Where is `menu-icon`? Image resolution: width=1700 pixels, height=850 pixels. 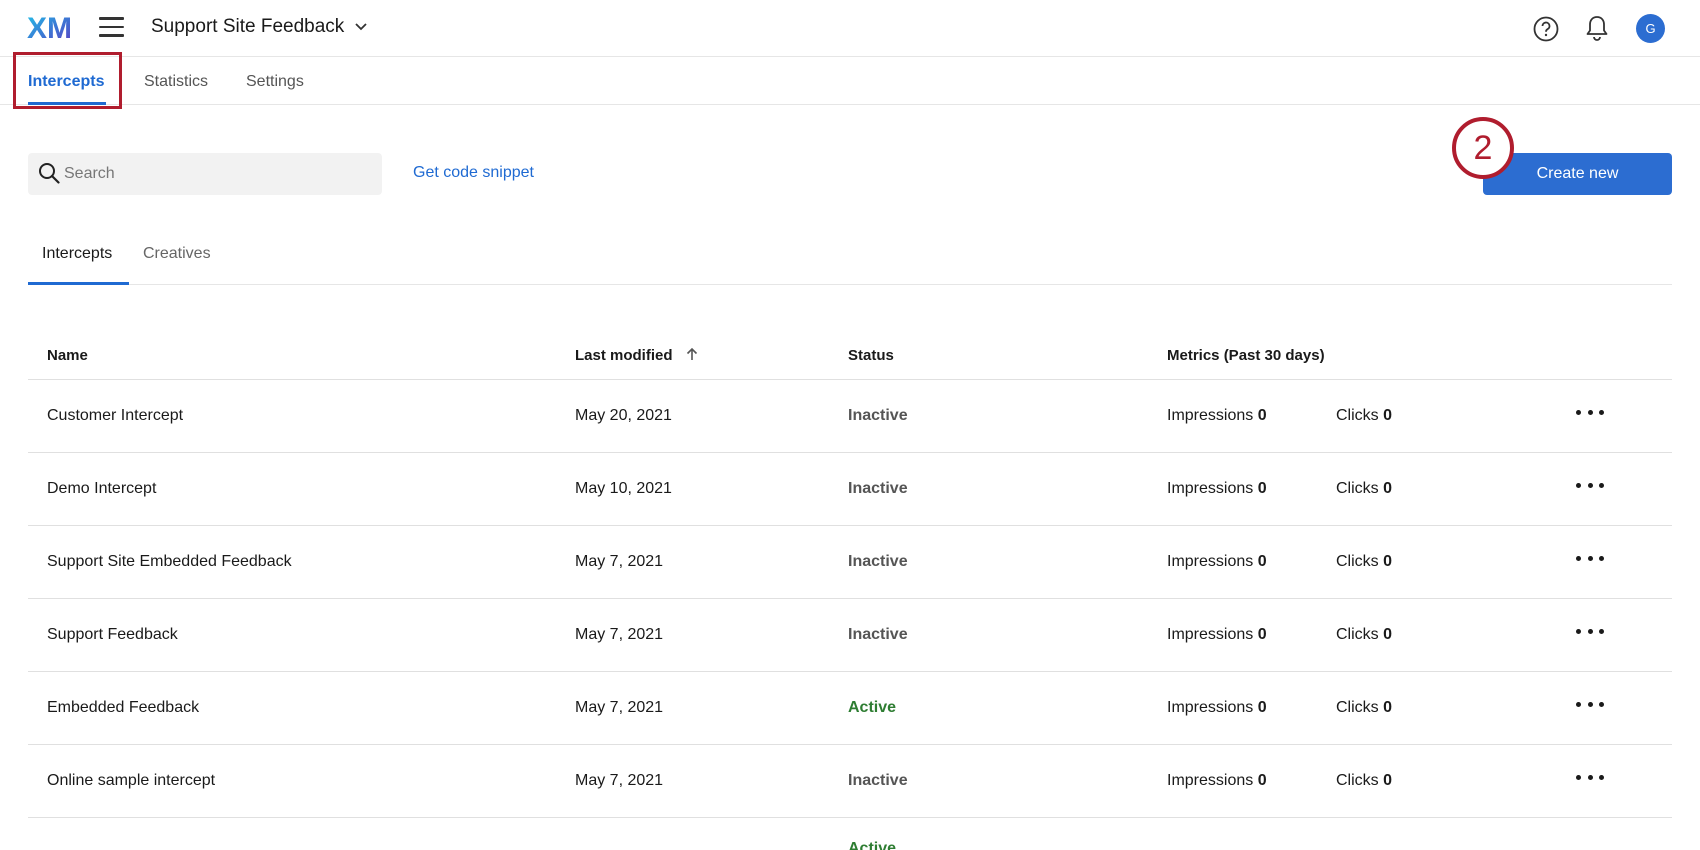 menu-icon is located at coordinates (111, 28).